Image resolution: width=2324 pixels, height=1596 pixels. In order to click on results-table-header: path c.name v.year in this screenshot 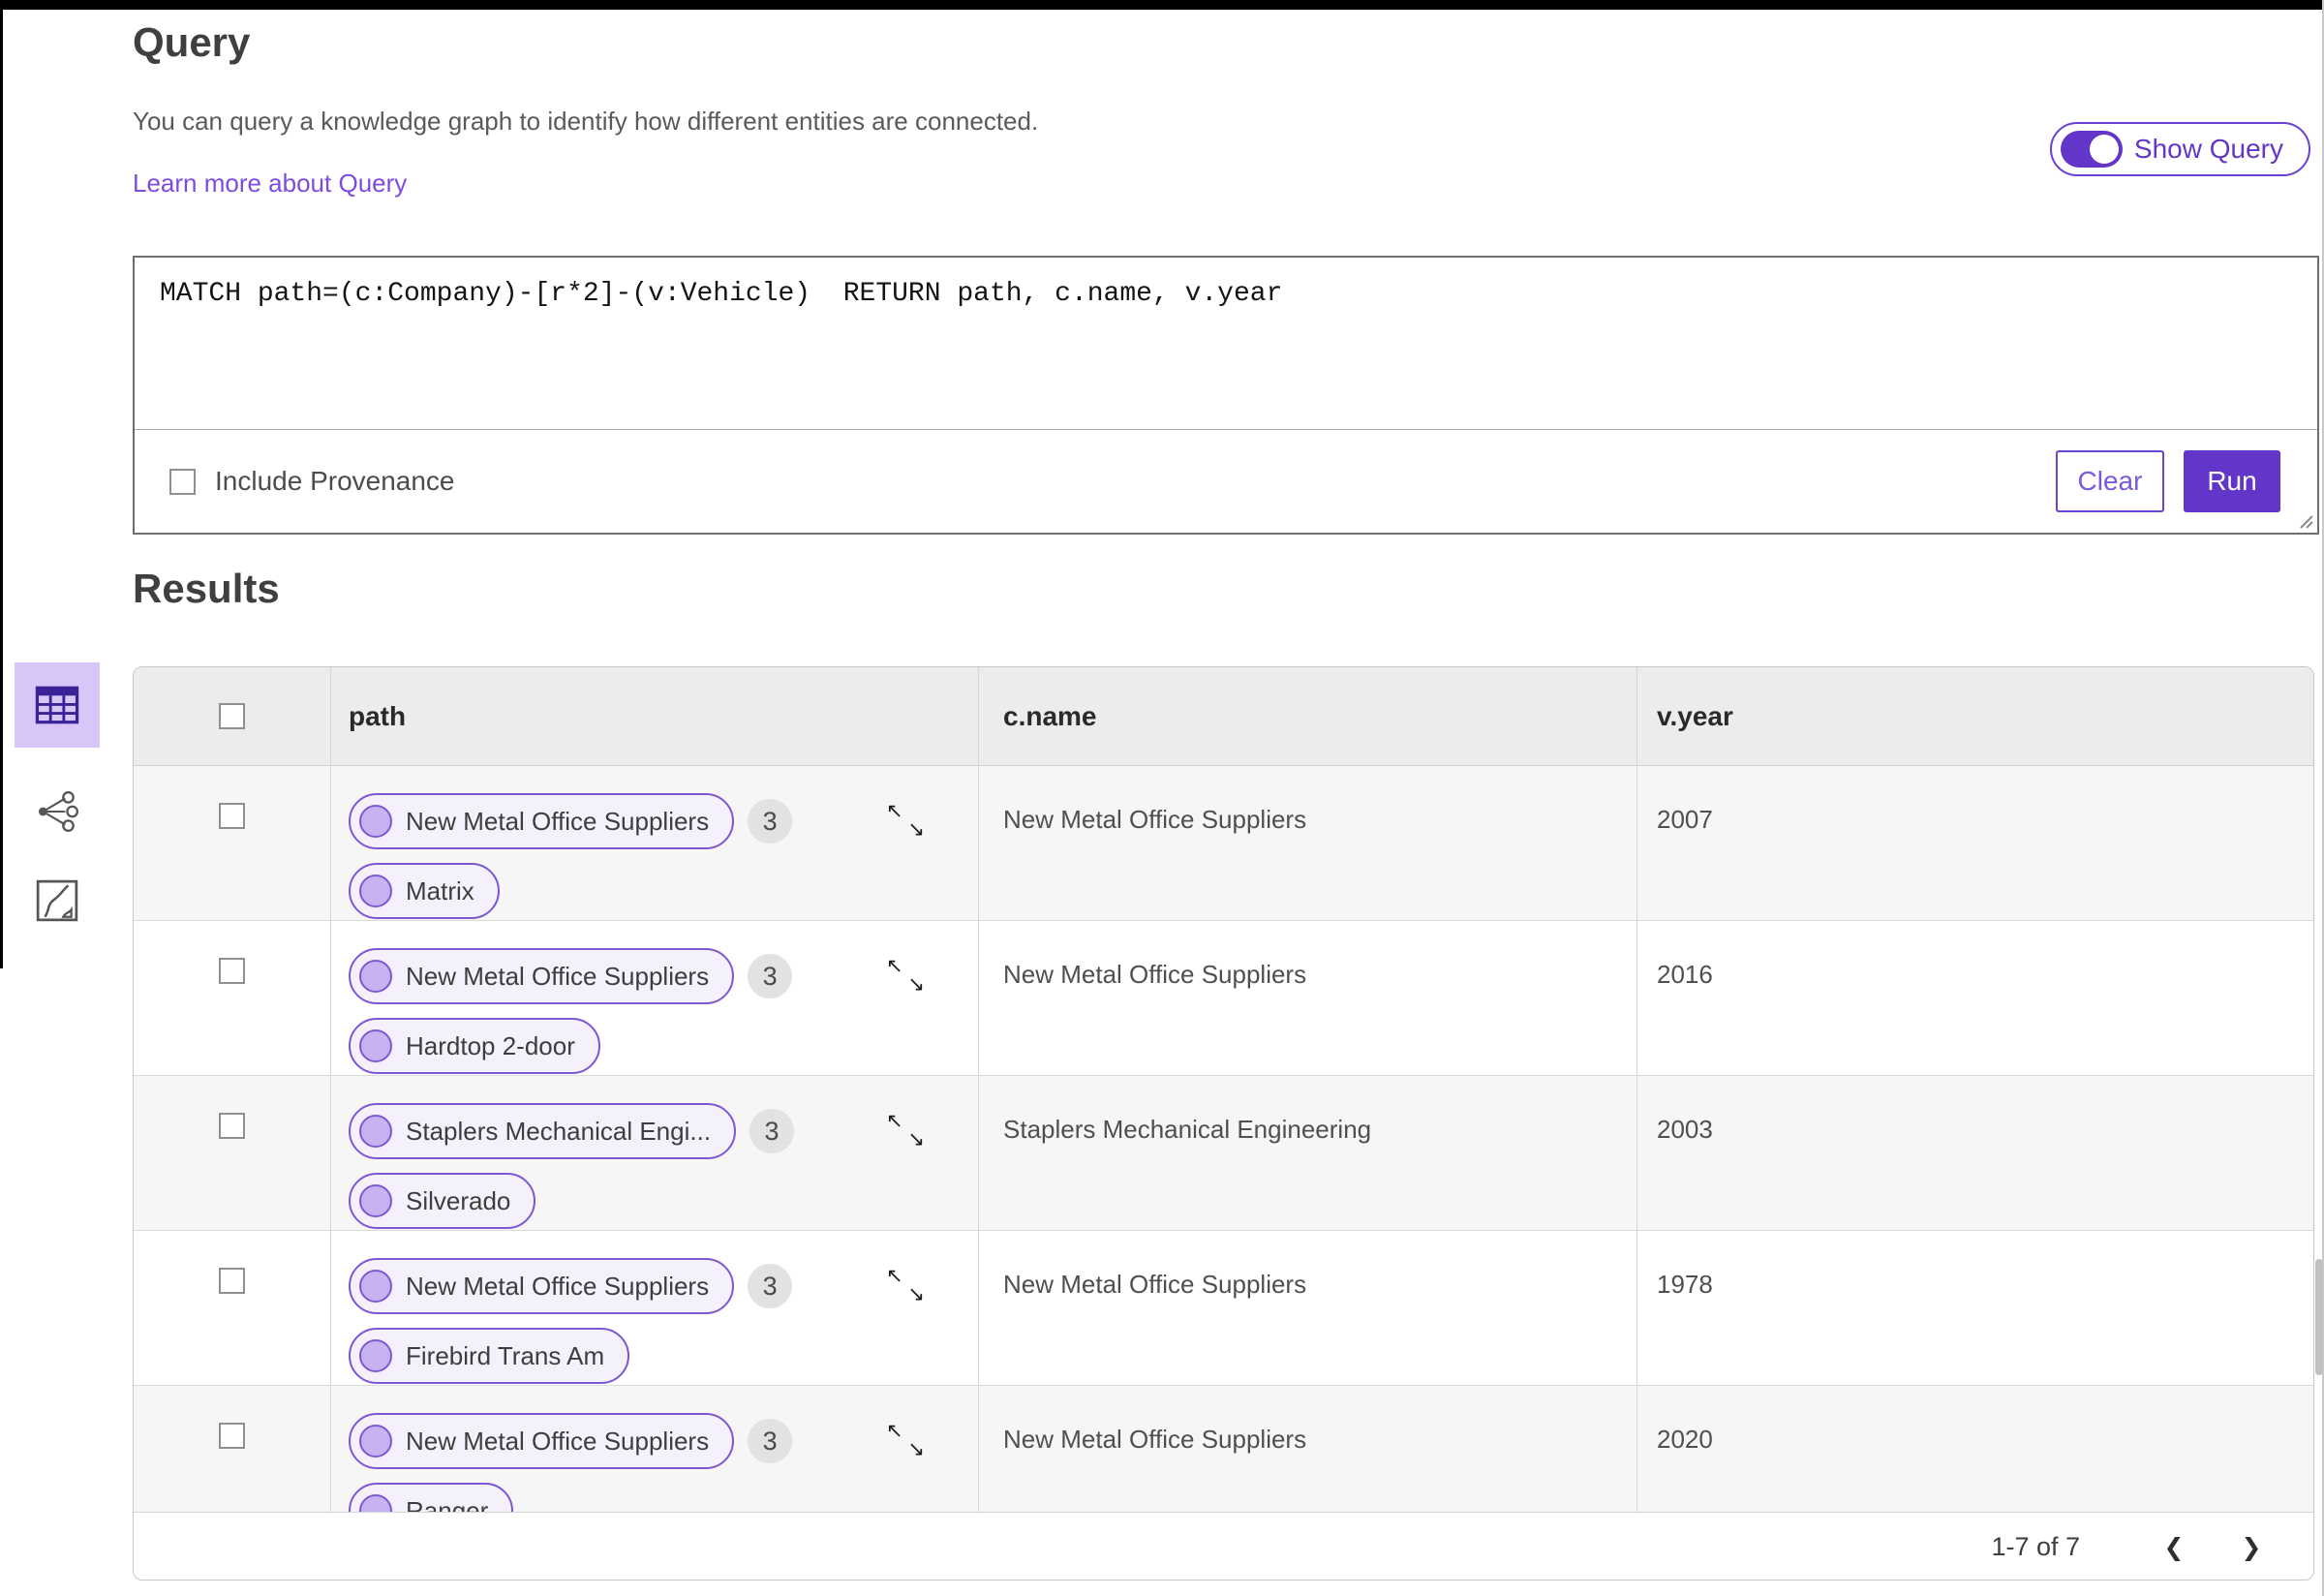, I will do `click(1224, 716)`.